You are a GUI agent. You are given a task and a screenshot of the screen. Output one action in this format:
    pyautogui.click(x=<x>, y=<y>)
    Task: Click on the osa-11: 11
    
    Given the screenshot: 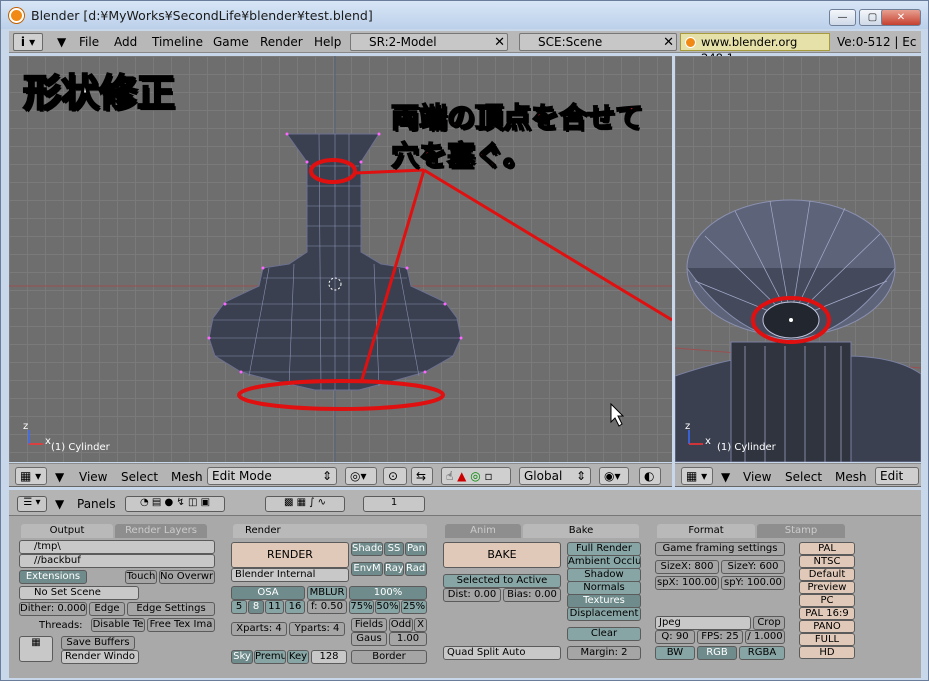 What is the action you would take?
    pyautogui.click(x=274, y=607)
    